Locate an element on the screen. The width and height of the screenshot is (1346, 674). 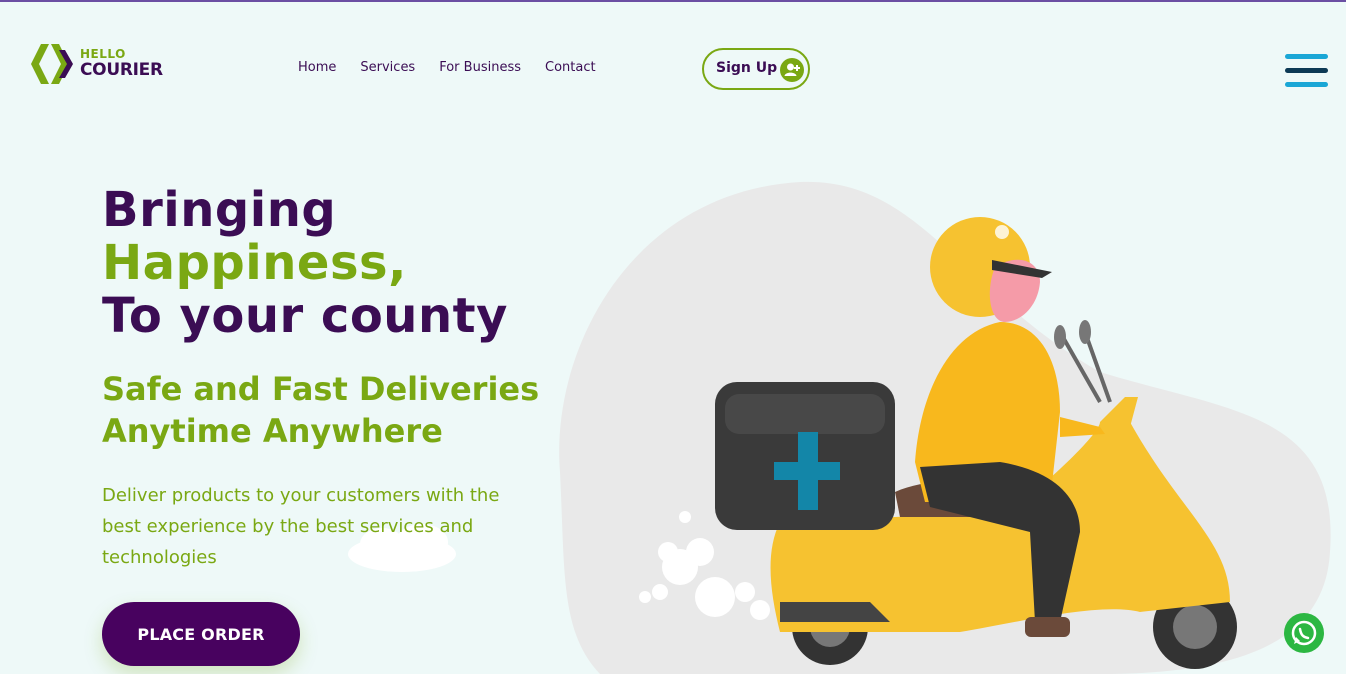
hamburger-bar-bottom is located at coordinates (1306, 84).